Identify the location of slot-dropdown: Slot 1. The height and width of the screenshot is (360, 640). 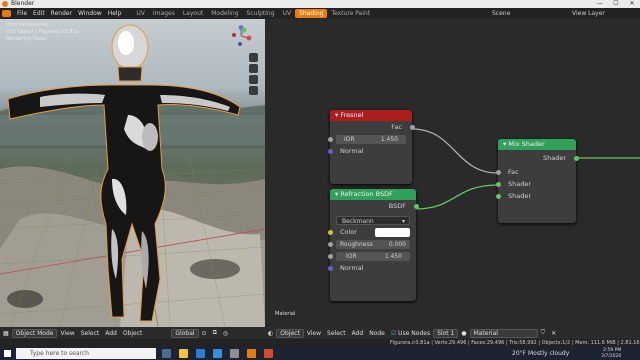
(446, 333).